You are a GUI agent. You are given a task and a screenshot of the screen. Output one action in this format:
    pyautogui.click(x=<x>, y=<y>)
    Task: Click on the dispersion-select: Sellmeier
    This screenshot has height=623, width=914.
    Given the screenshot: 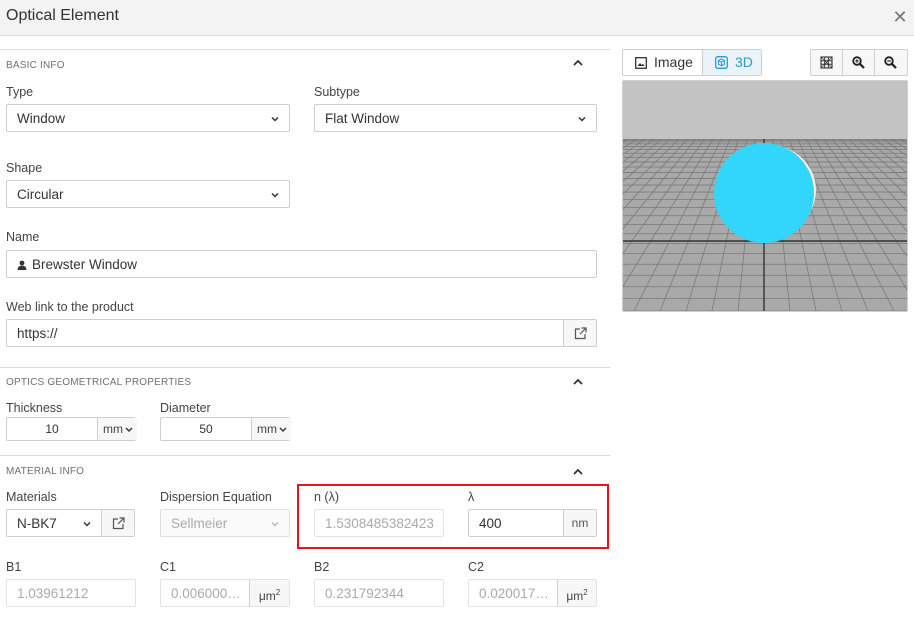 What is the action you would take?
    pyautogui.click(x=225, y=523)
    